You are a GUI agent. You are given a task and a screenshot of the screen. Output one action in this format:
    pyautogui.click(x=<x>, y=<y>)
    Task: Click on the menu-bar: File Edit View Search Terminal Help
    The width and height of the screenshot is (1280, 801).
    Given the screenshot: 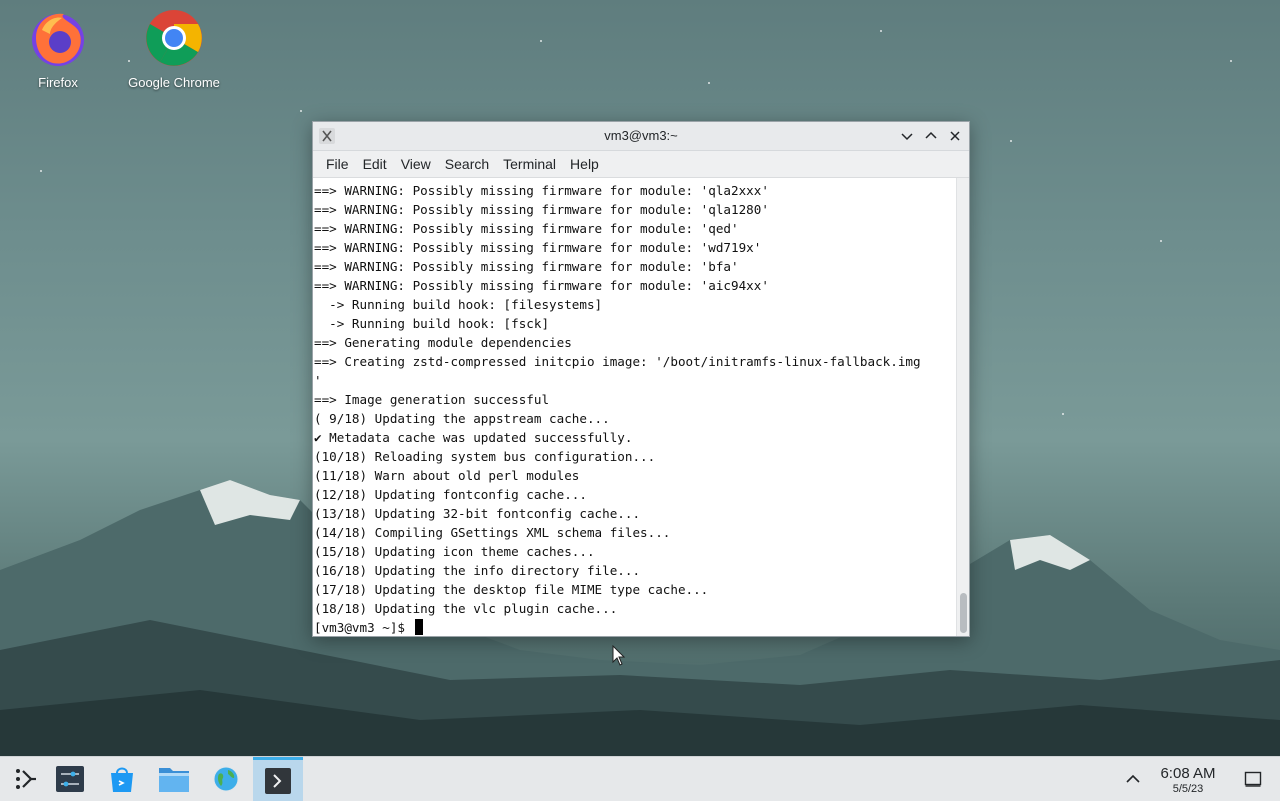 What is the action you would take?
    pyautogui.click(x=641, y=164)
    